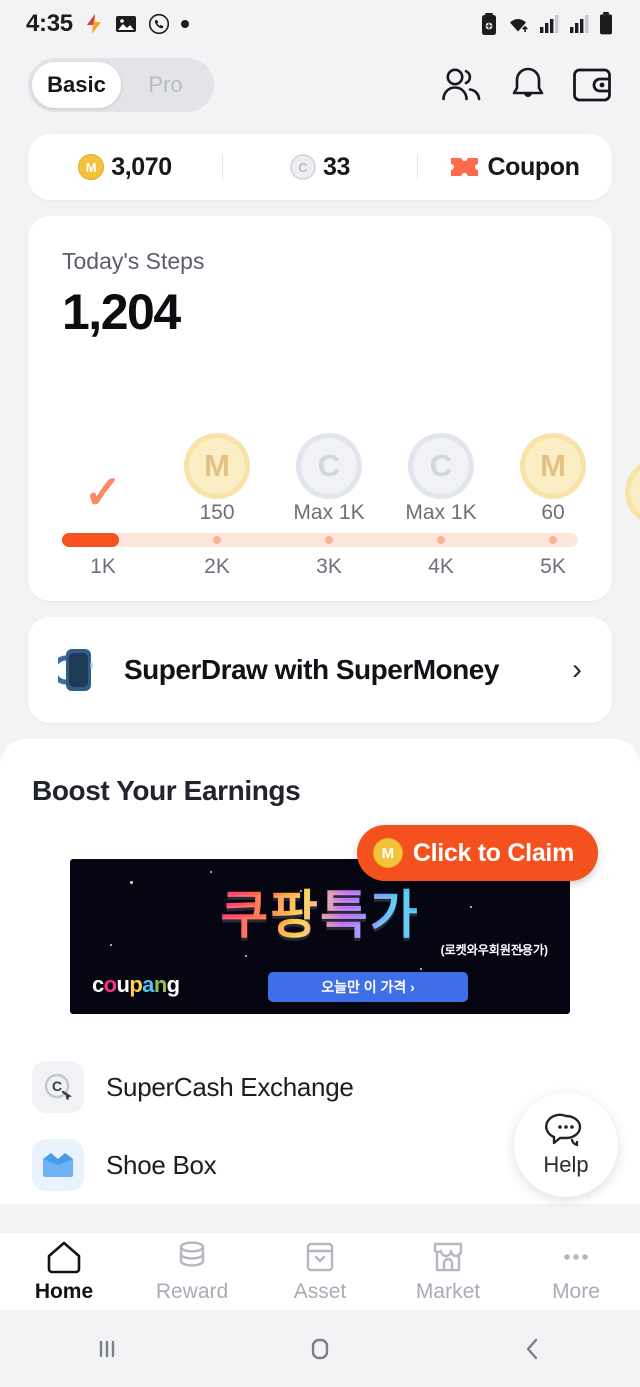  Describe the element at coordinates (166, 790) in the screenshot. I see `boost-title: Boost Your Earnings` at that location.